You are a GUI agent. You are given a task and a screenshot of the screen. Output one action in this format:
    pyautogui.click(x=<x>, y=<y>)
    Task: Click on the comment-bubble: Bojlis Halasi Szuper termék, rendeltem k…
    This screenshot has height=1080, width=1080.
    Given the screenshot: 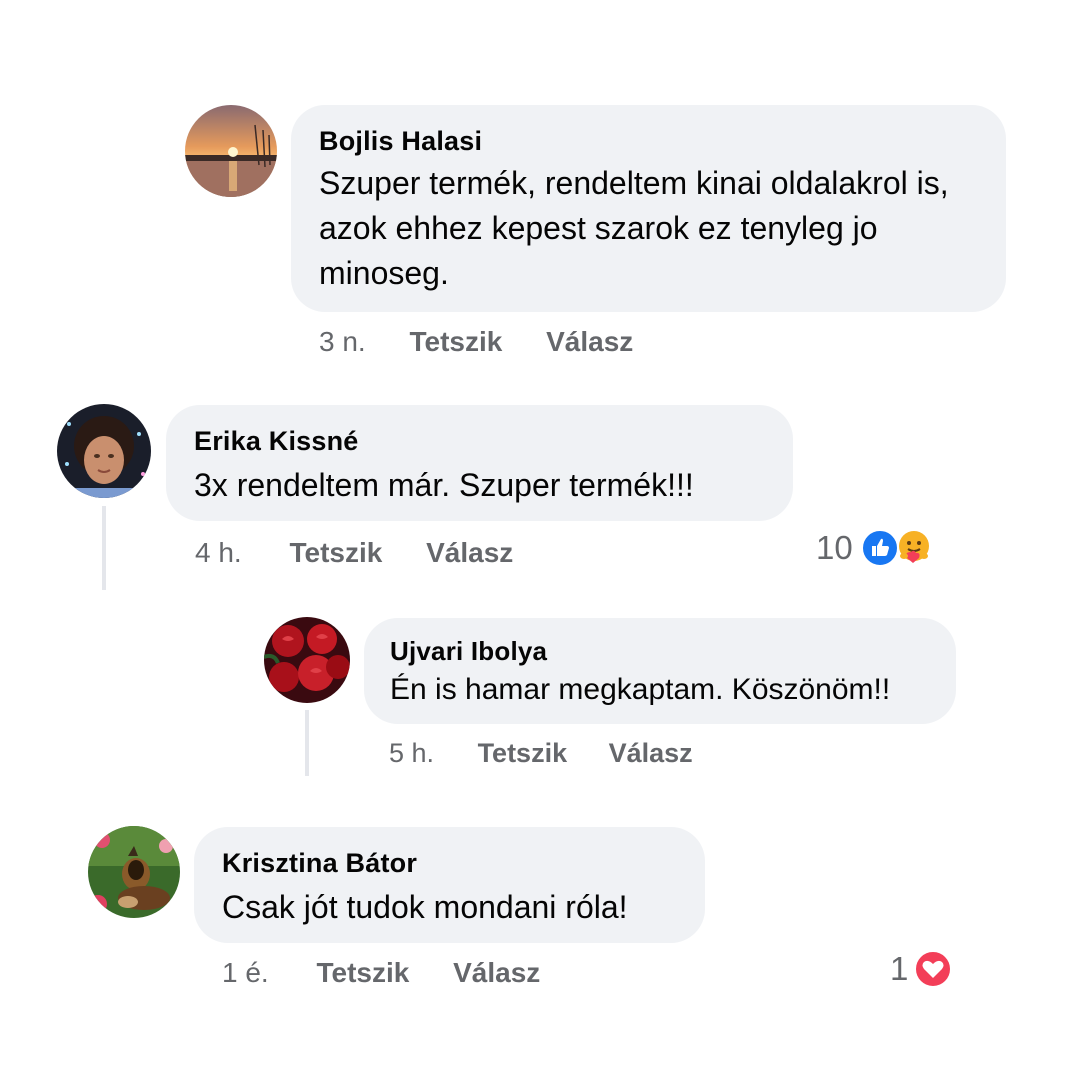 What is the action you would take?
    pyautogui.click(x=648, y=208)
    